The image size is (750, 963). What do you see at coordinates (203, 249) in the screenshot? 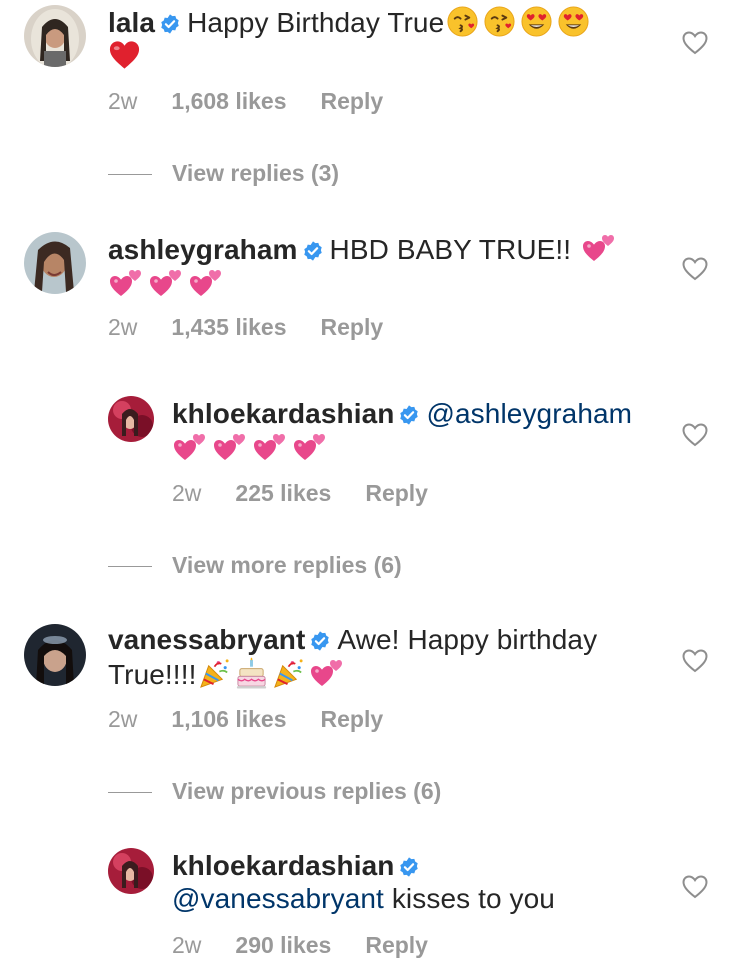
I see `username: ashleygraham` at bounding box center [203, 249].